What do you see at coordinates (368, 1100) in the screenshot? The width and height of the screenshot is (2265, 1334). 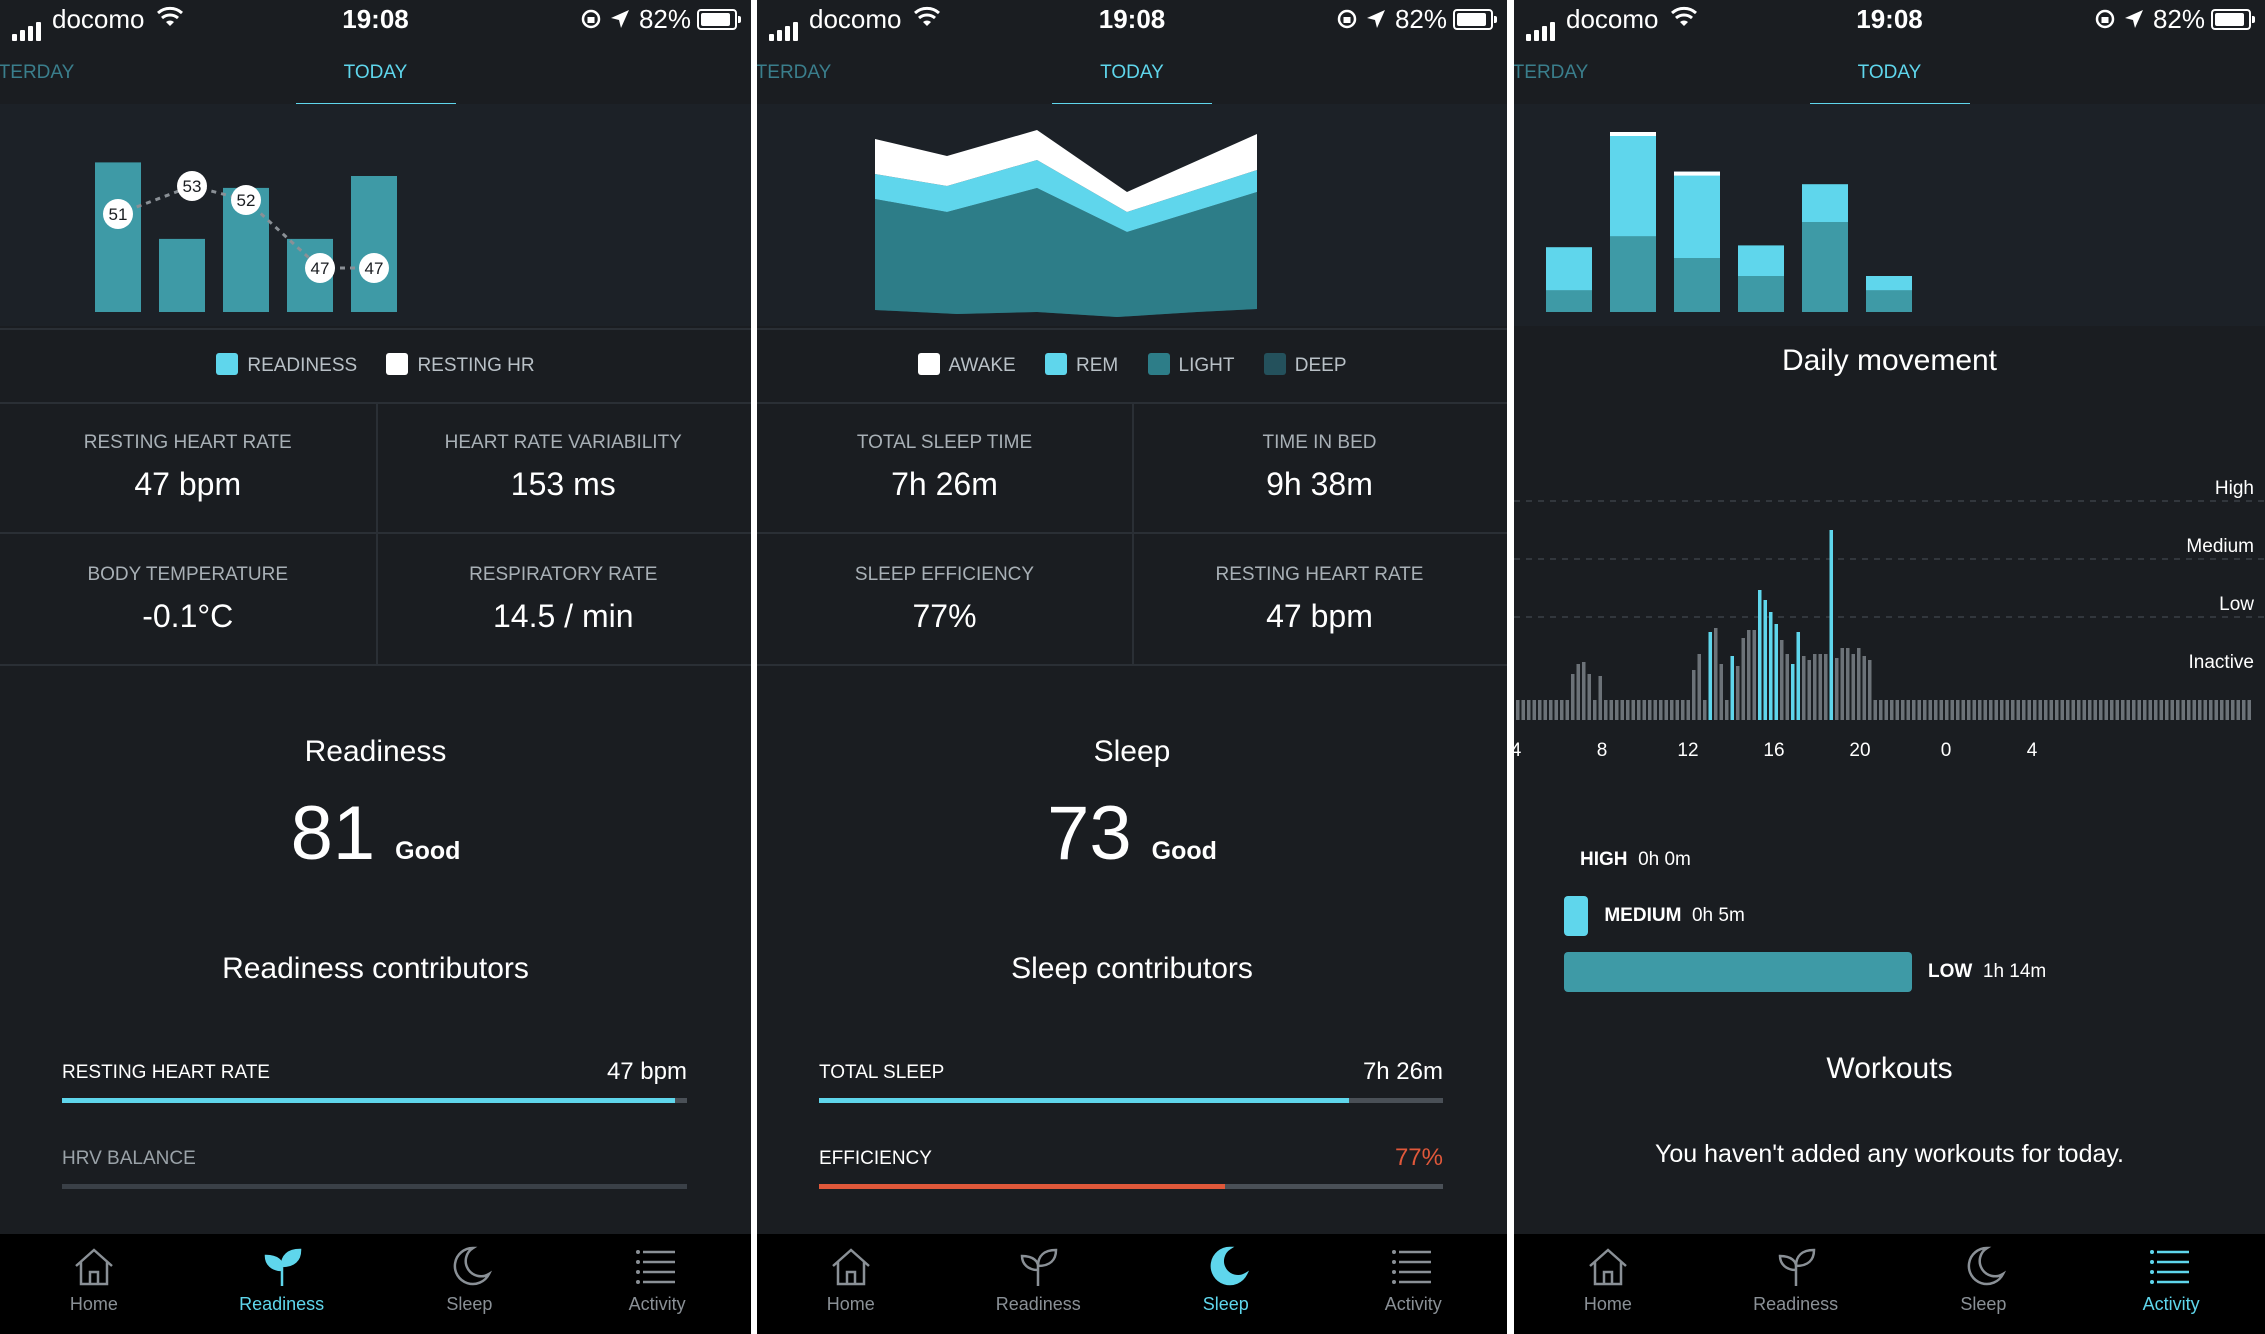 I see `contributor-bar-fill` at bounding box center [368, 1100].